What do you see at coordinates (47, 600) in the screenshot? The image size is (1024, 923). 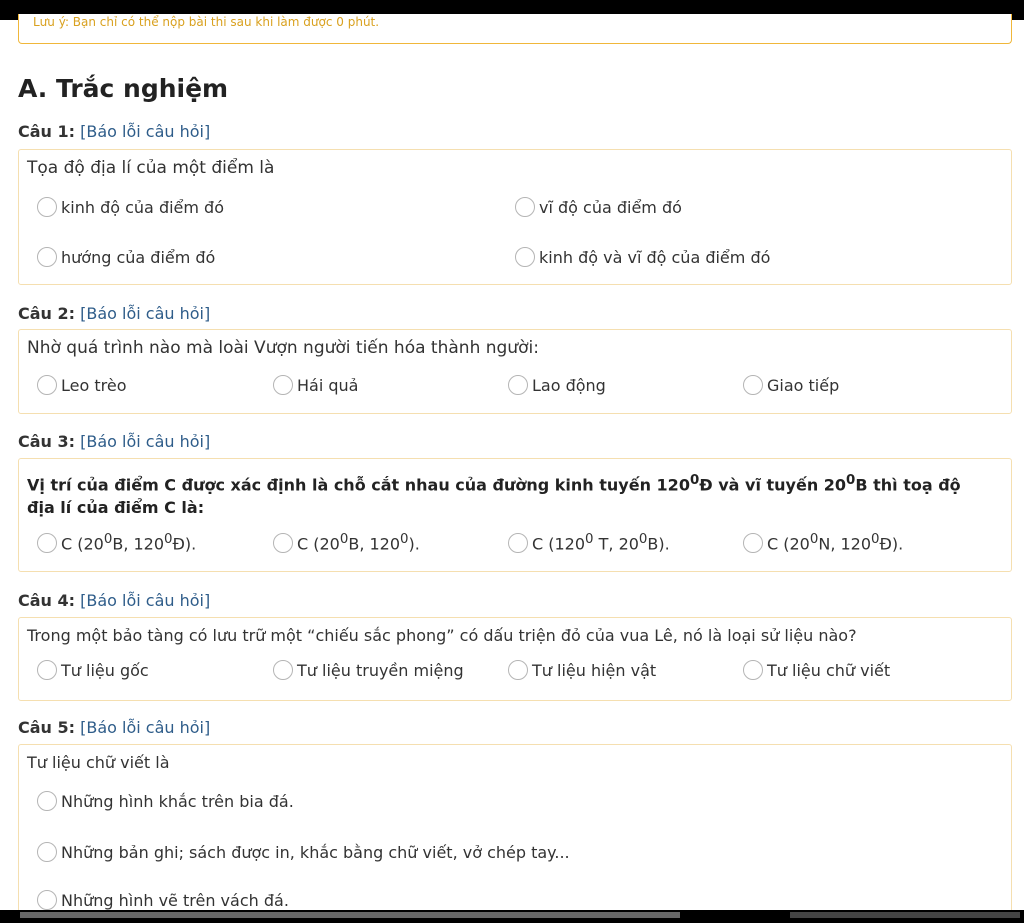 I see `question-4-label: Câu 4:` at bounding box center [47, 600].